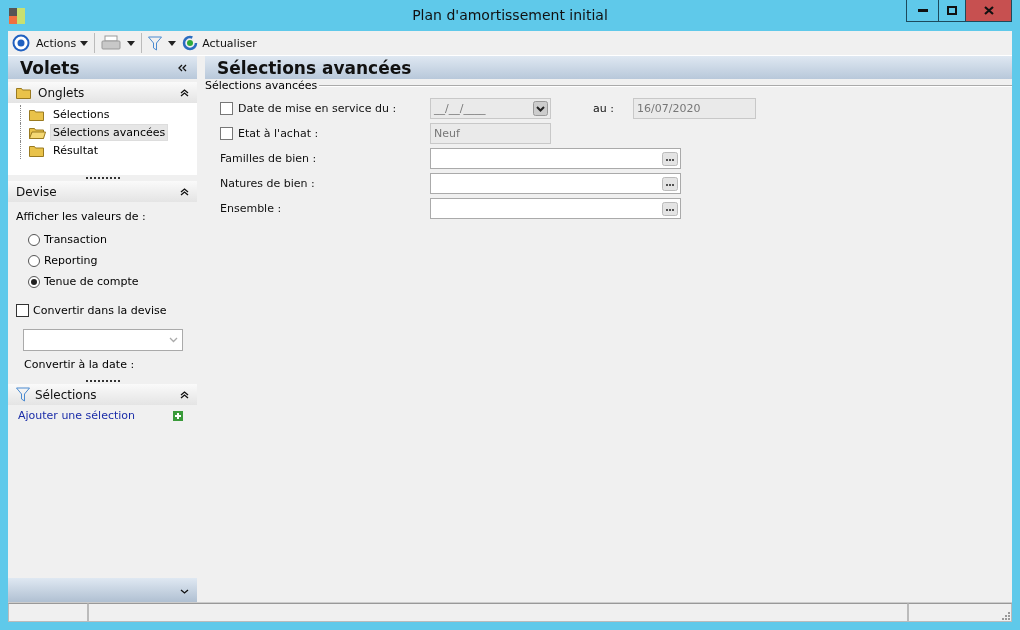  I want to click on close-icon, so click(988, 10).